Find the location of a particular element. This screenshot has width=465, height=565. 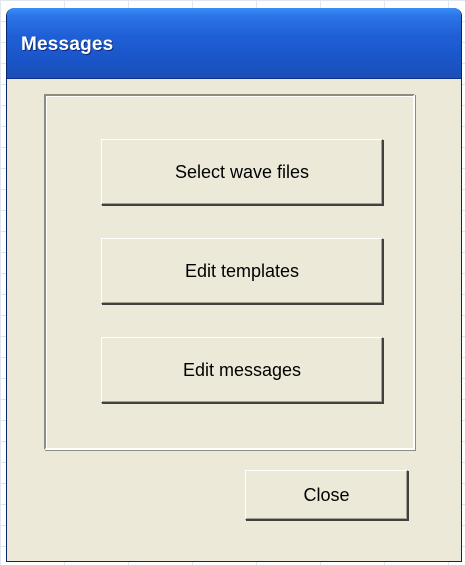

title-bar: Messages is located at coordinates (234, 43).